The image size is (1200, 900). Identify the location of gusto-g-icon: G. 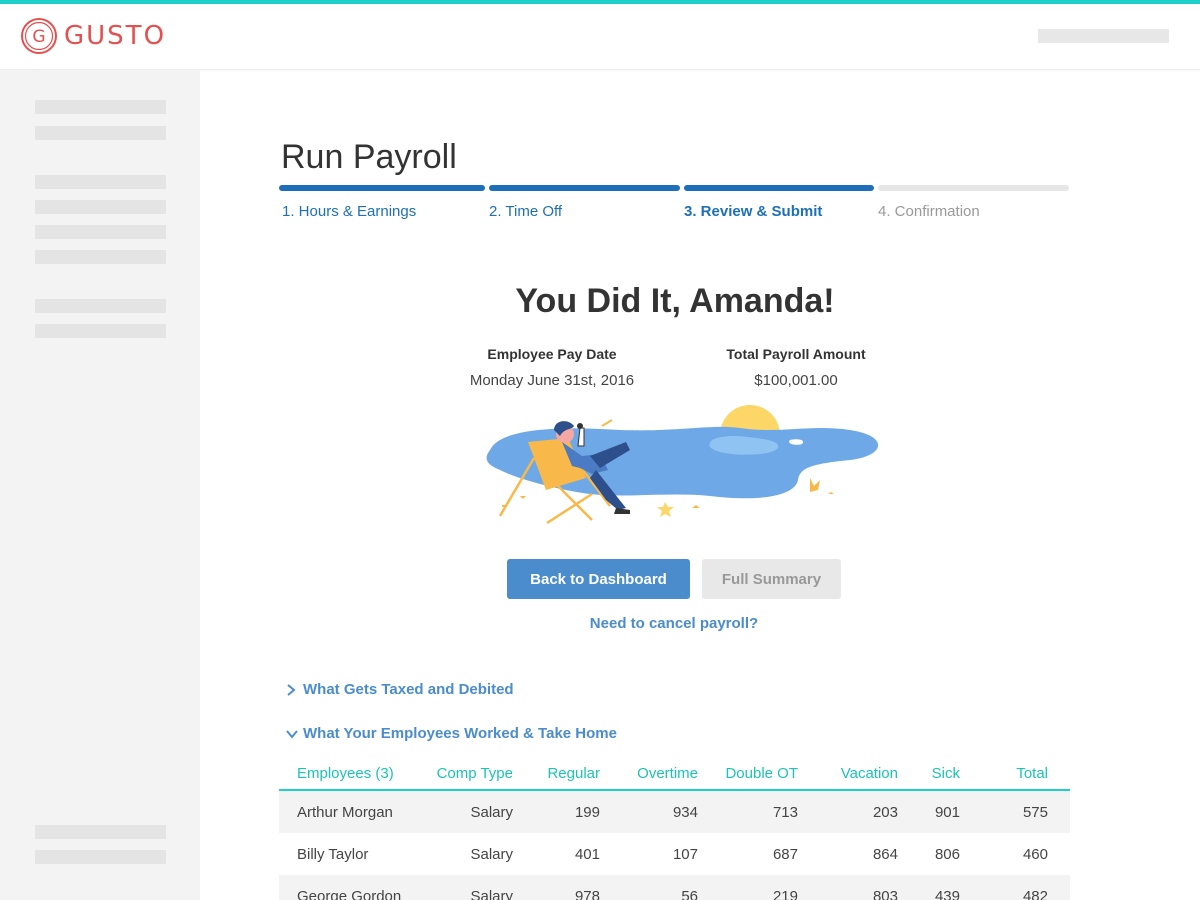
(39, 36).